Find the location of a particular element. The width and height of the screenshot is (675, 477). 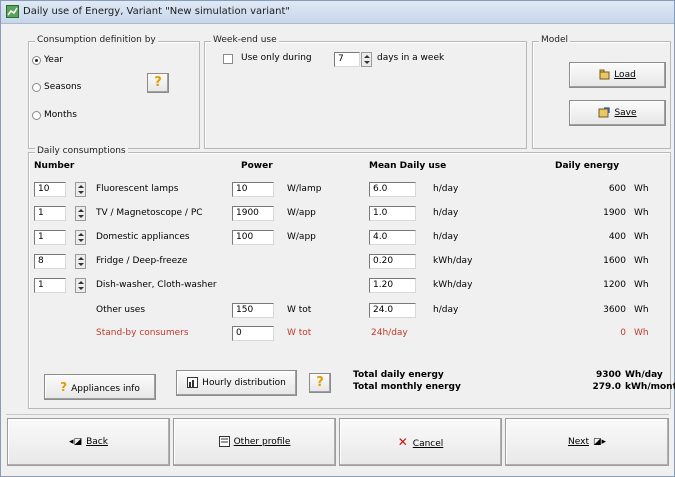

profile-icon is located at coordinates (224, 441).